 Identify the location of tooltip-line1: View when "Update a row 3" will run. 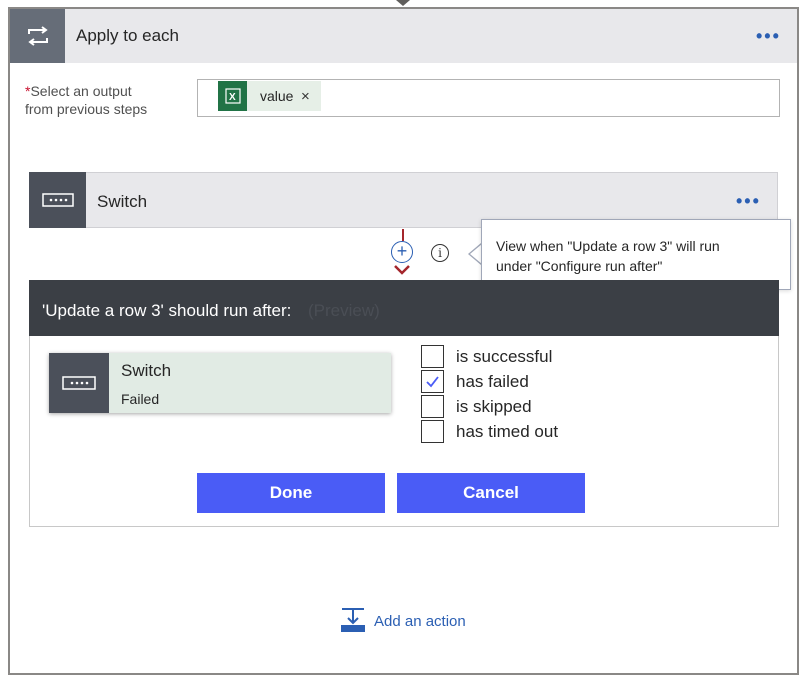
(608, 246).